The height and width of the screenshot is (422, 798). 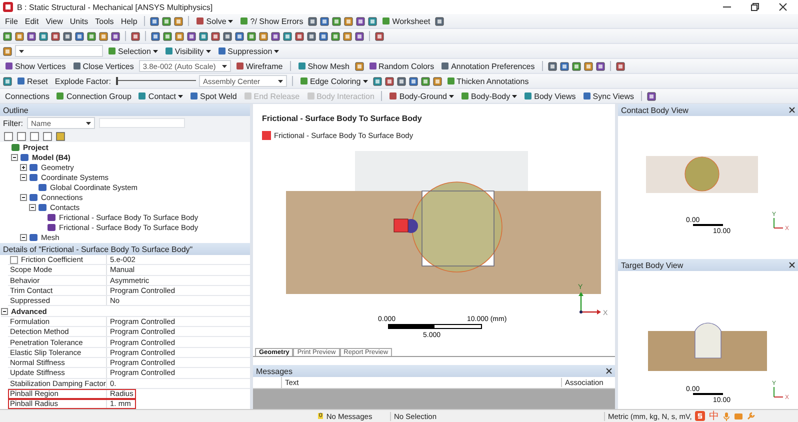 What do you see at coordinates (54, 21) in the screenshot?
I see `menu-item: View` at bounding box center [54, 21].